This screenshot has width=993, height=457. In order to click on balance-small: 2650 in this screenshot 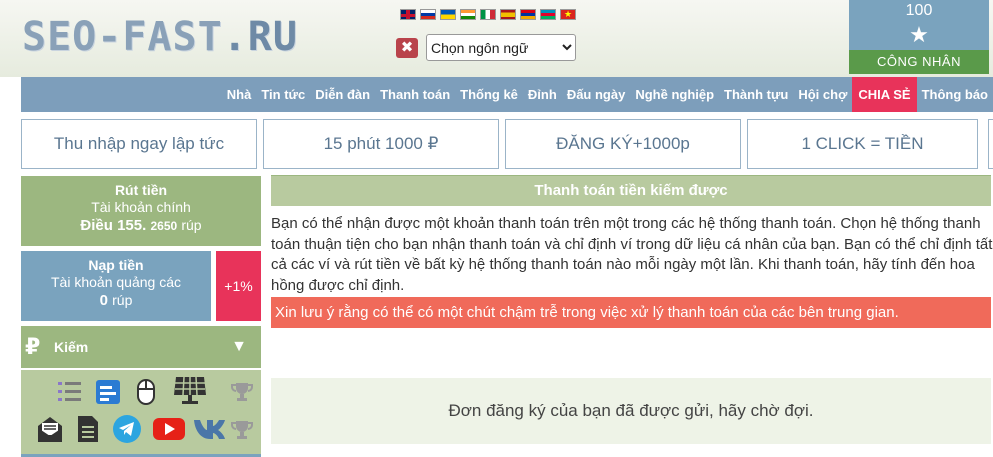, I will do `click(164, 226)`.